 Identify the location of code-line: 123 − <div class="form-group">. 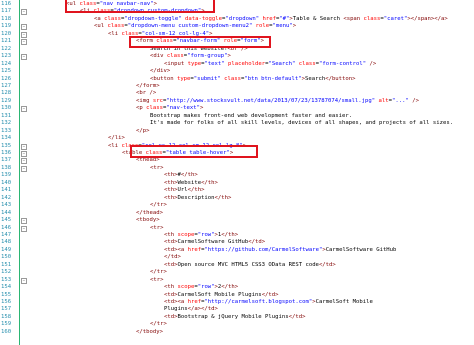
(237, 57).